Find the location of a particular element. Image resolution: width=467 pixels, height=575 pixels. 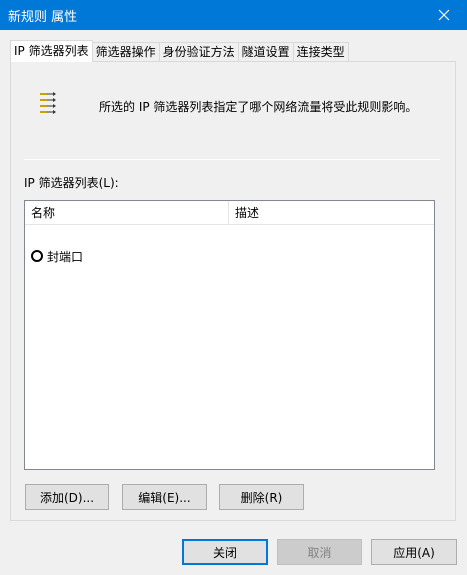

window-title: 新规则 属性 is located at coordinates (43, 17).